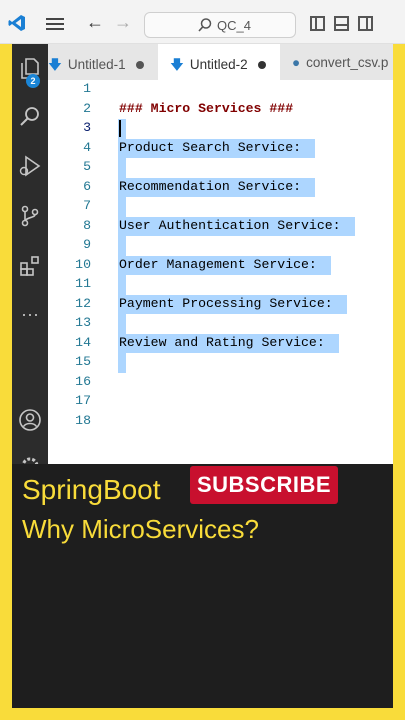 The width and height of the screenshot is (405, 720). What do you see at coordinates (220, 246) in the screenshot?
I see `editor-line: 9` at bounding box center [220, 246].